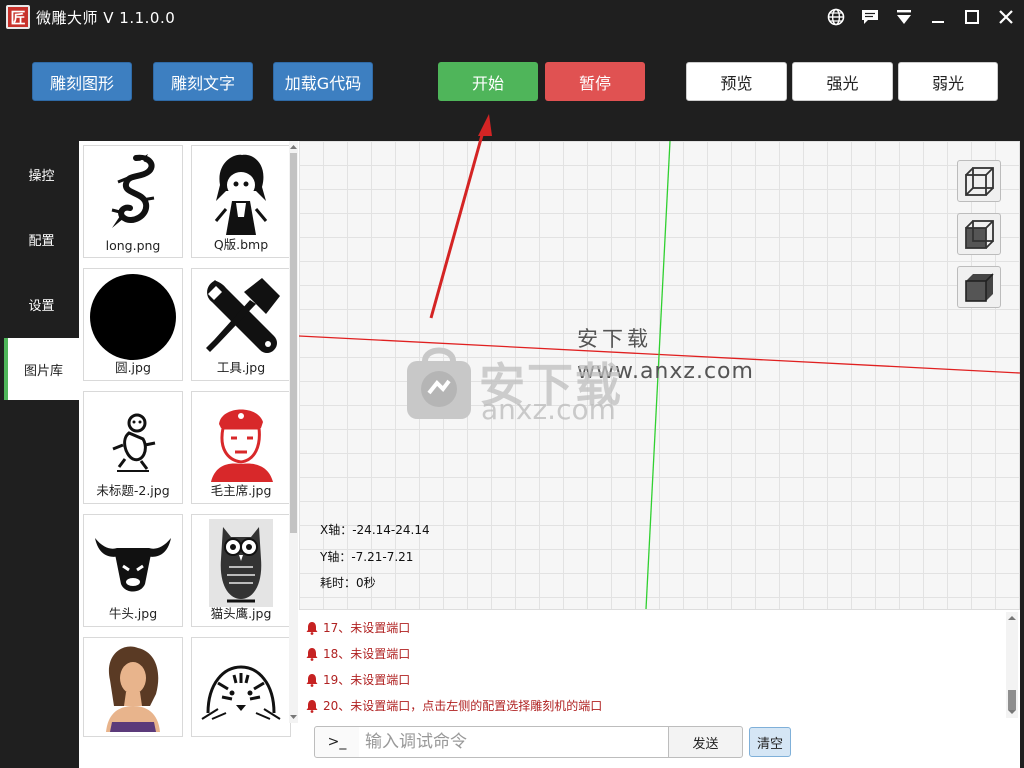 The height and width of the screenshot is (768, 1024). Describe the element at coordinates (1006, 17) in the screenshot. I see `close-icon` at that location.